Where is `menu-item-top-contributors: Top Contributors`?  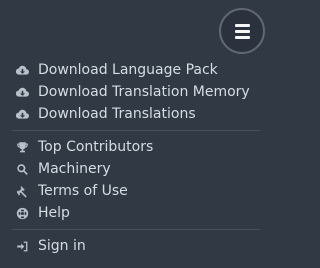
menu-item-top-contributors: Top Contributors is located at coordinates (136, 147).